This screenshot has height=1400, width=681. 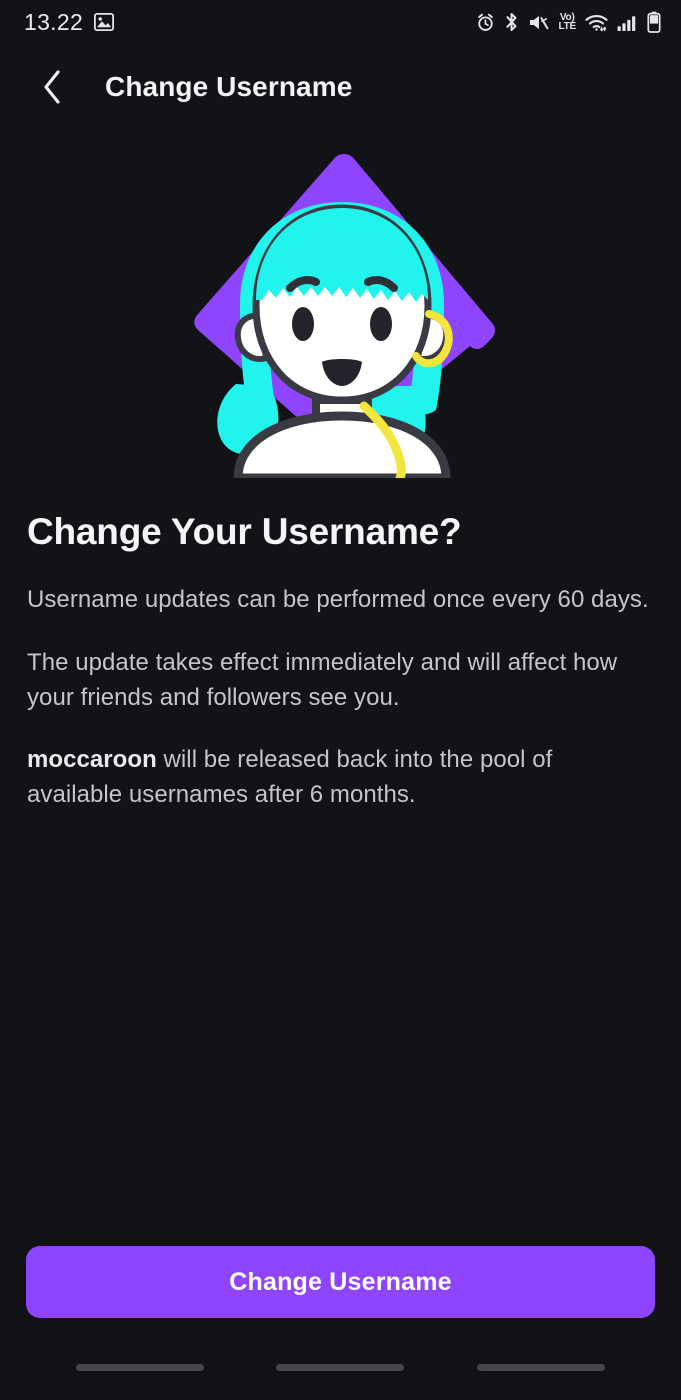 I want to click on mute-icon, so click(x=538, y=22).